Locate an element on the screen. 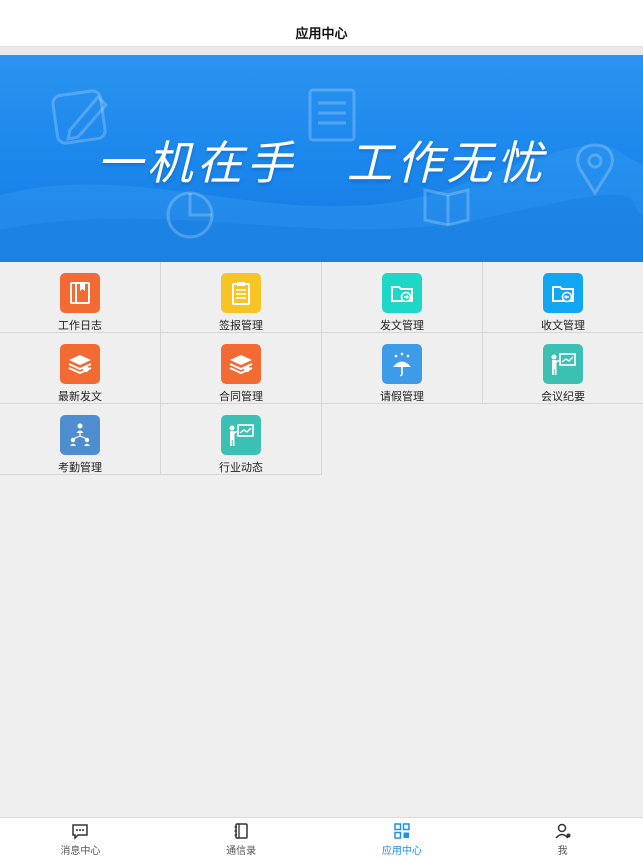  tab-label: 消息中心 is located at coordinates (80, 851).